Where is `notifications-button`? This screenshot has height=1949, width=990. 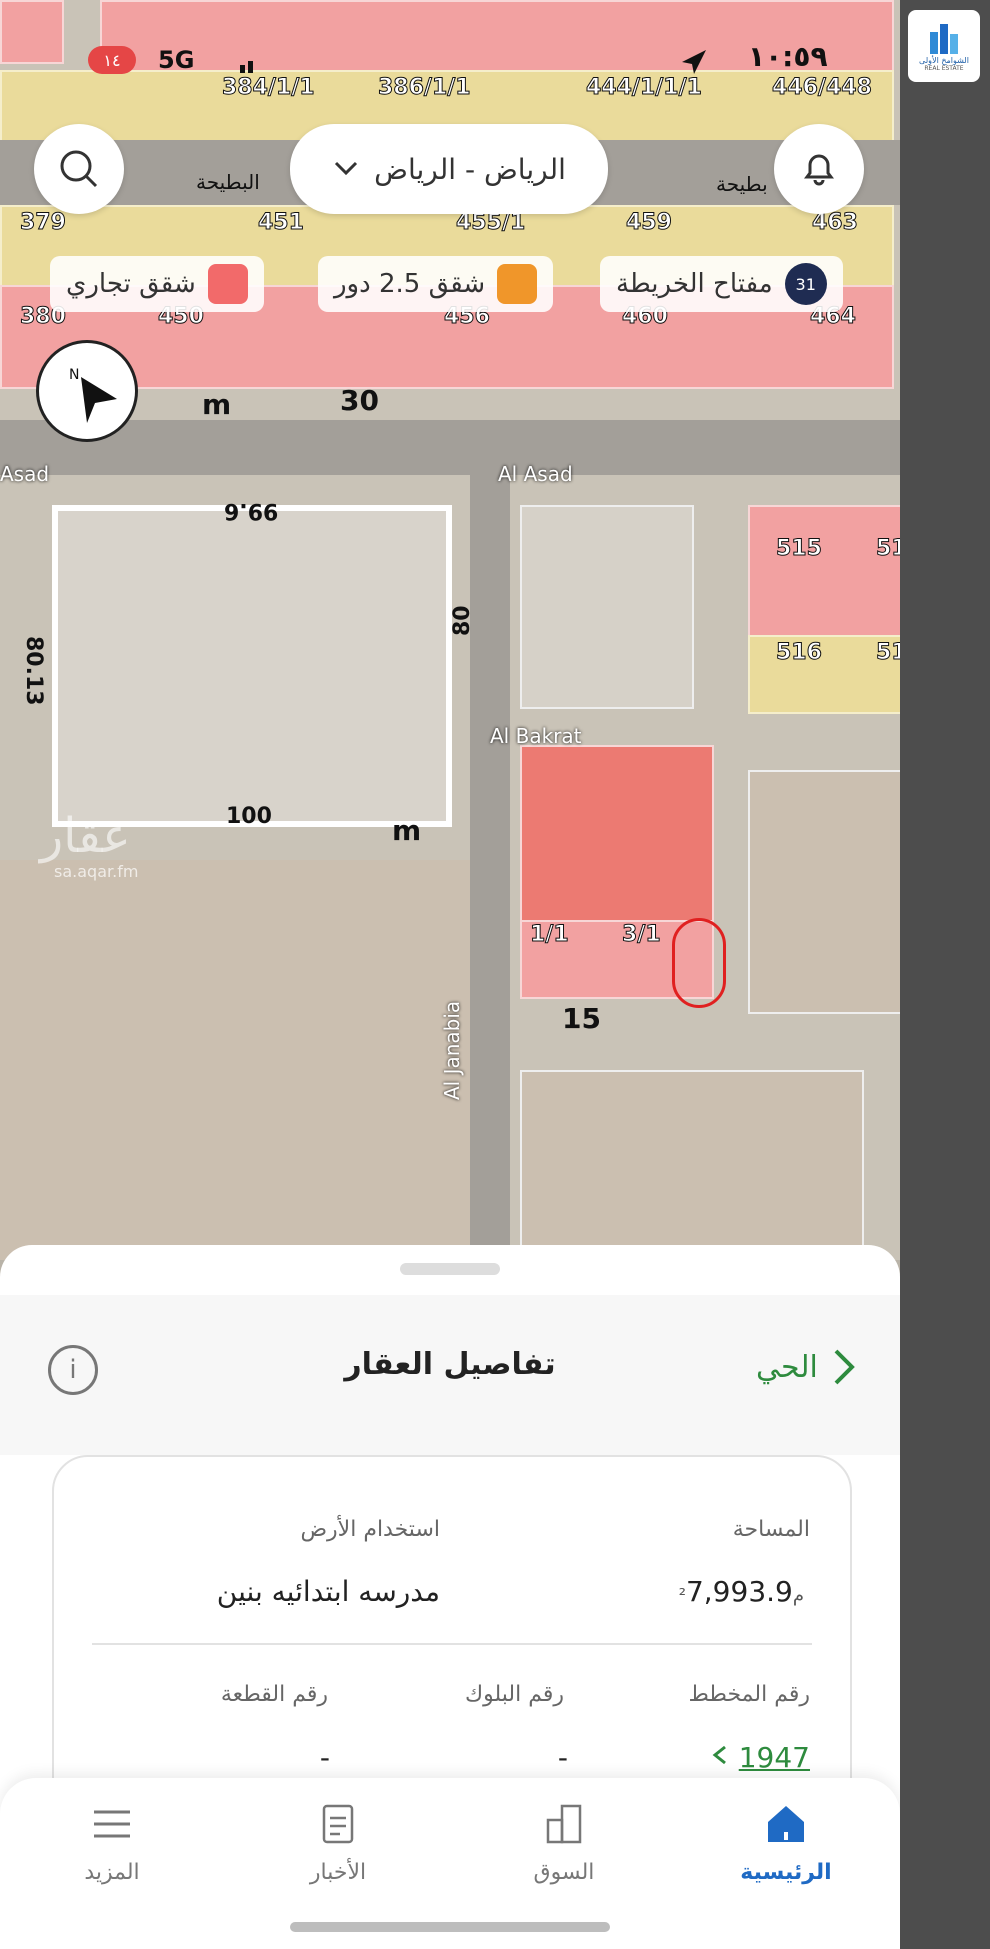 notifications-button is located at coordinates (819, 169).